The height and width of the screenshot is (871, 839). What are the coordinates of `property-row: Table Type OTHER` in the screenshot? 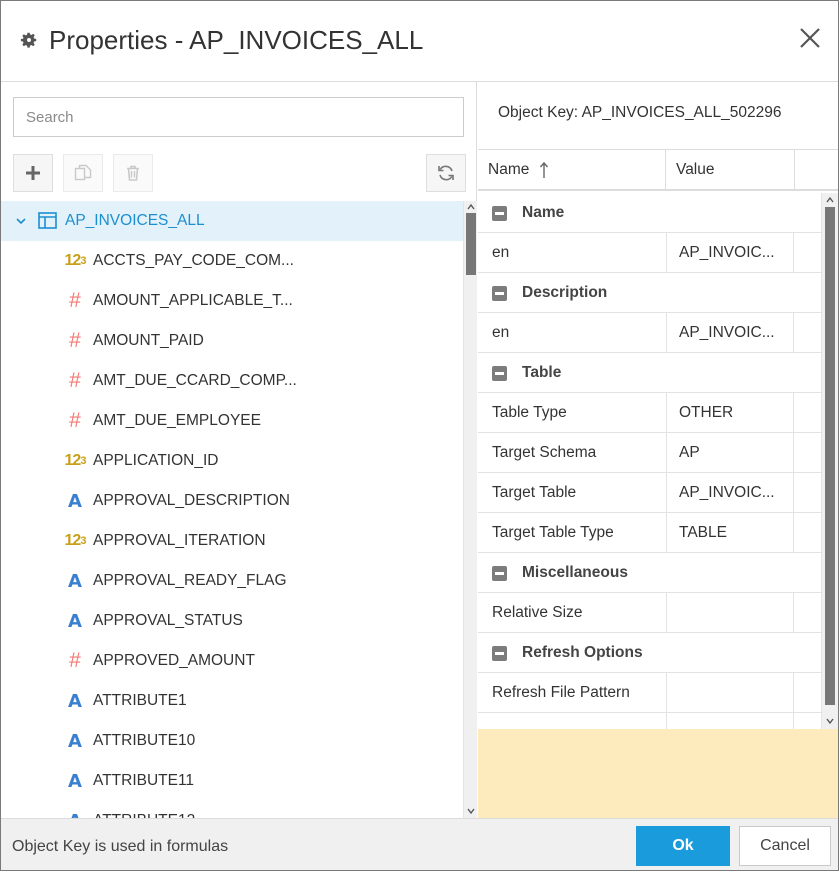 It's located at (649, 413).